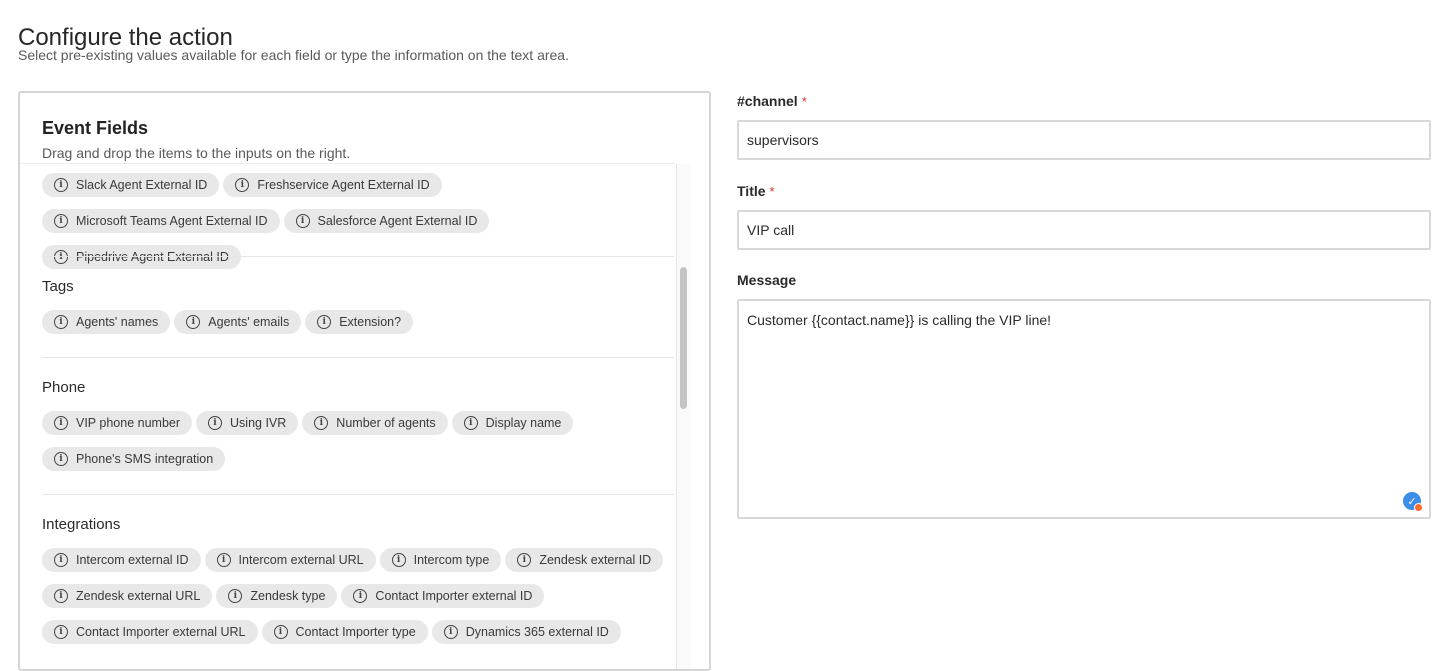 This screenshot has height=671, width=1451. I want to click on group-title: Tags, so click(58, 286).